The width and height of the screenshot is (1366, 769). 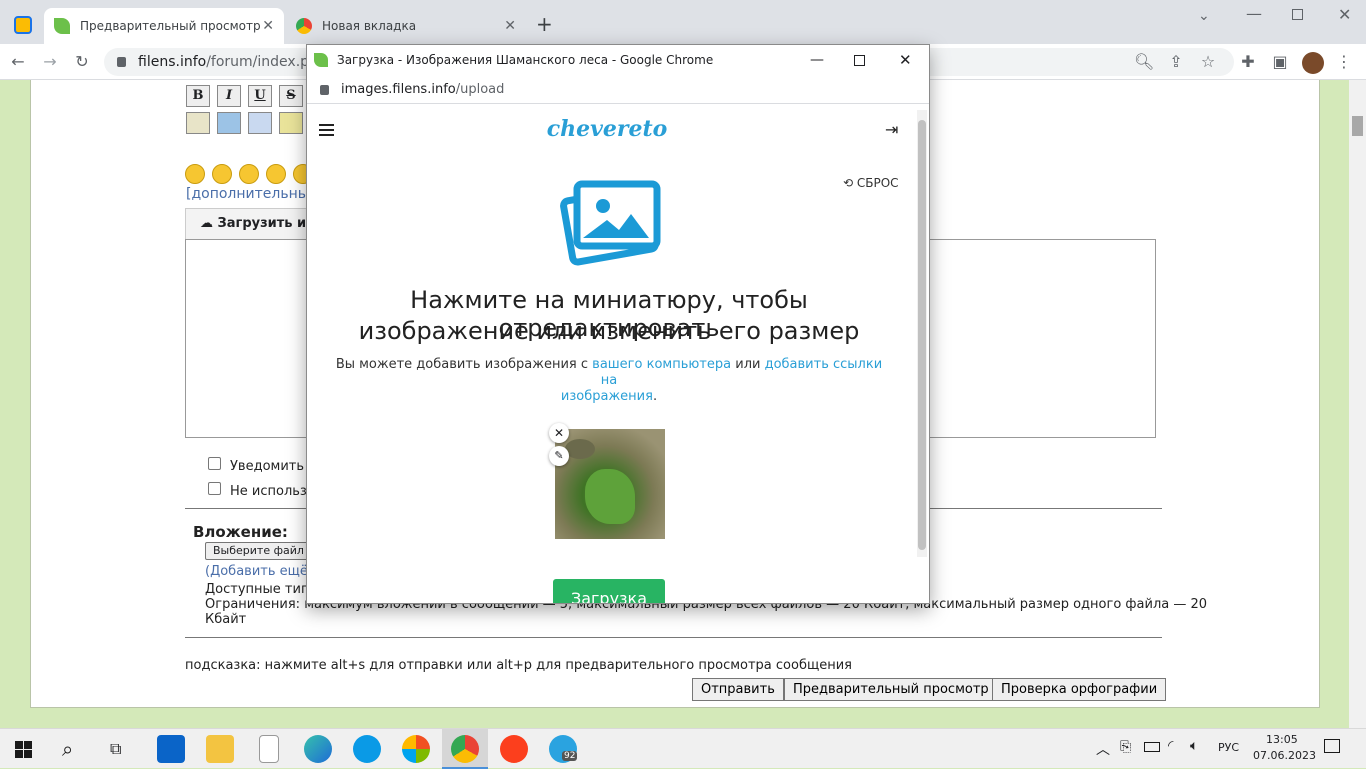 I want to click on star-icon: ☆, so click(x=1208, y=62).